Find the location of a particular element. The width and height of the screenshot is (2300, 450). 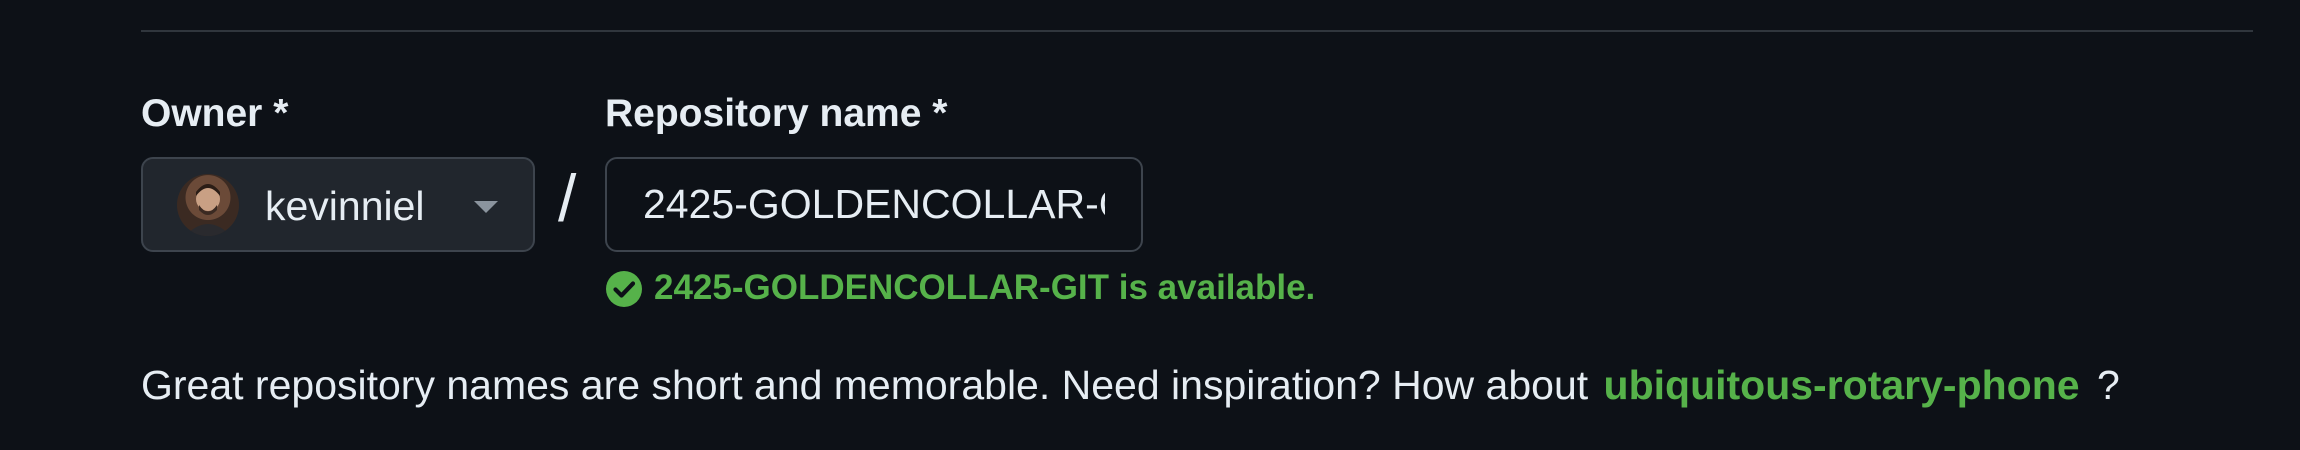

repository-name-input is located at coordinates (874, 204).